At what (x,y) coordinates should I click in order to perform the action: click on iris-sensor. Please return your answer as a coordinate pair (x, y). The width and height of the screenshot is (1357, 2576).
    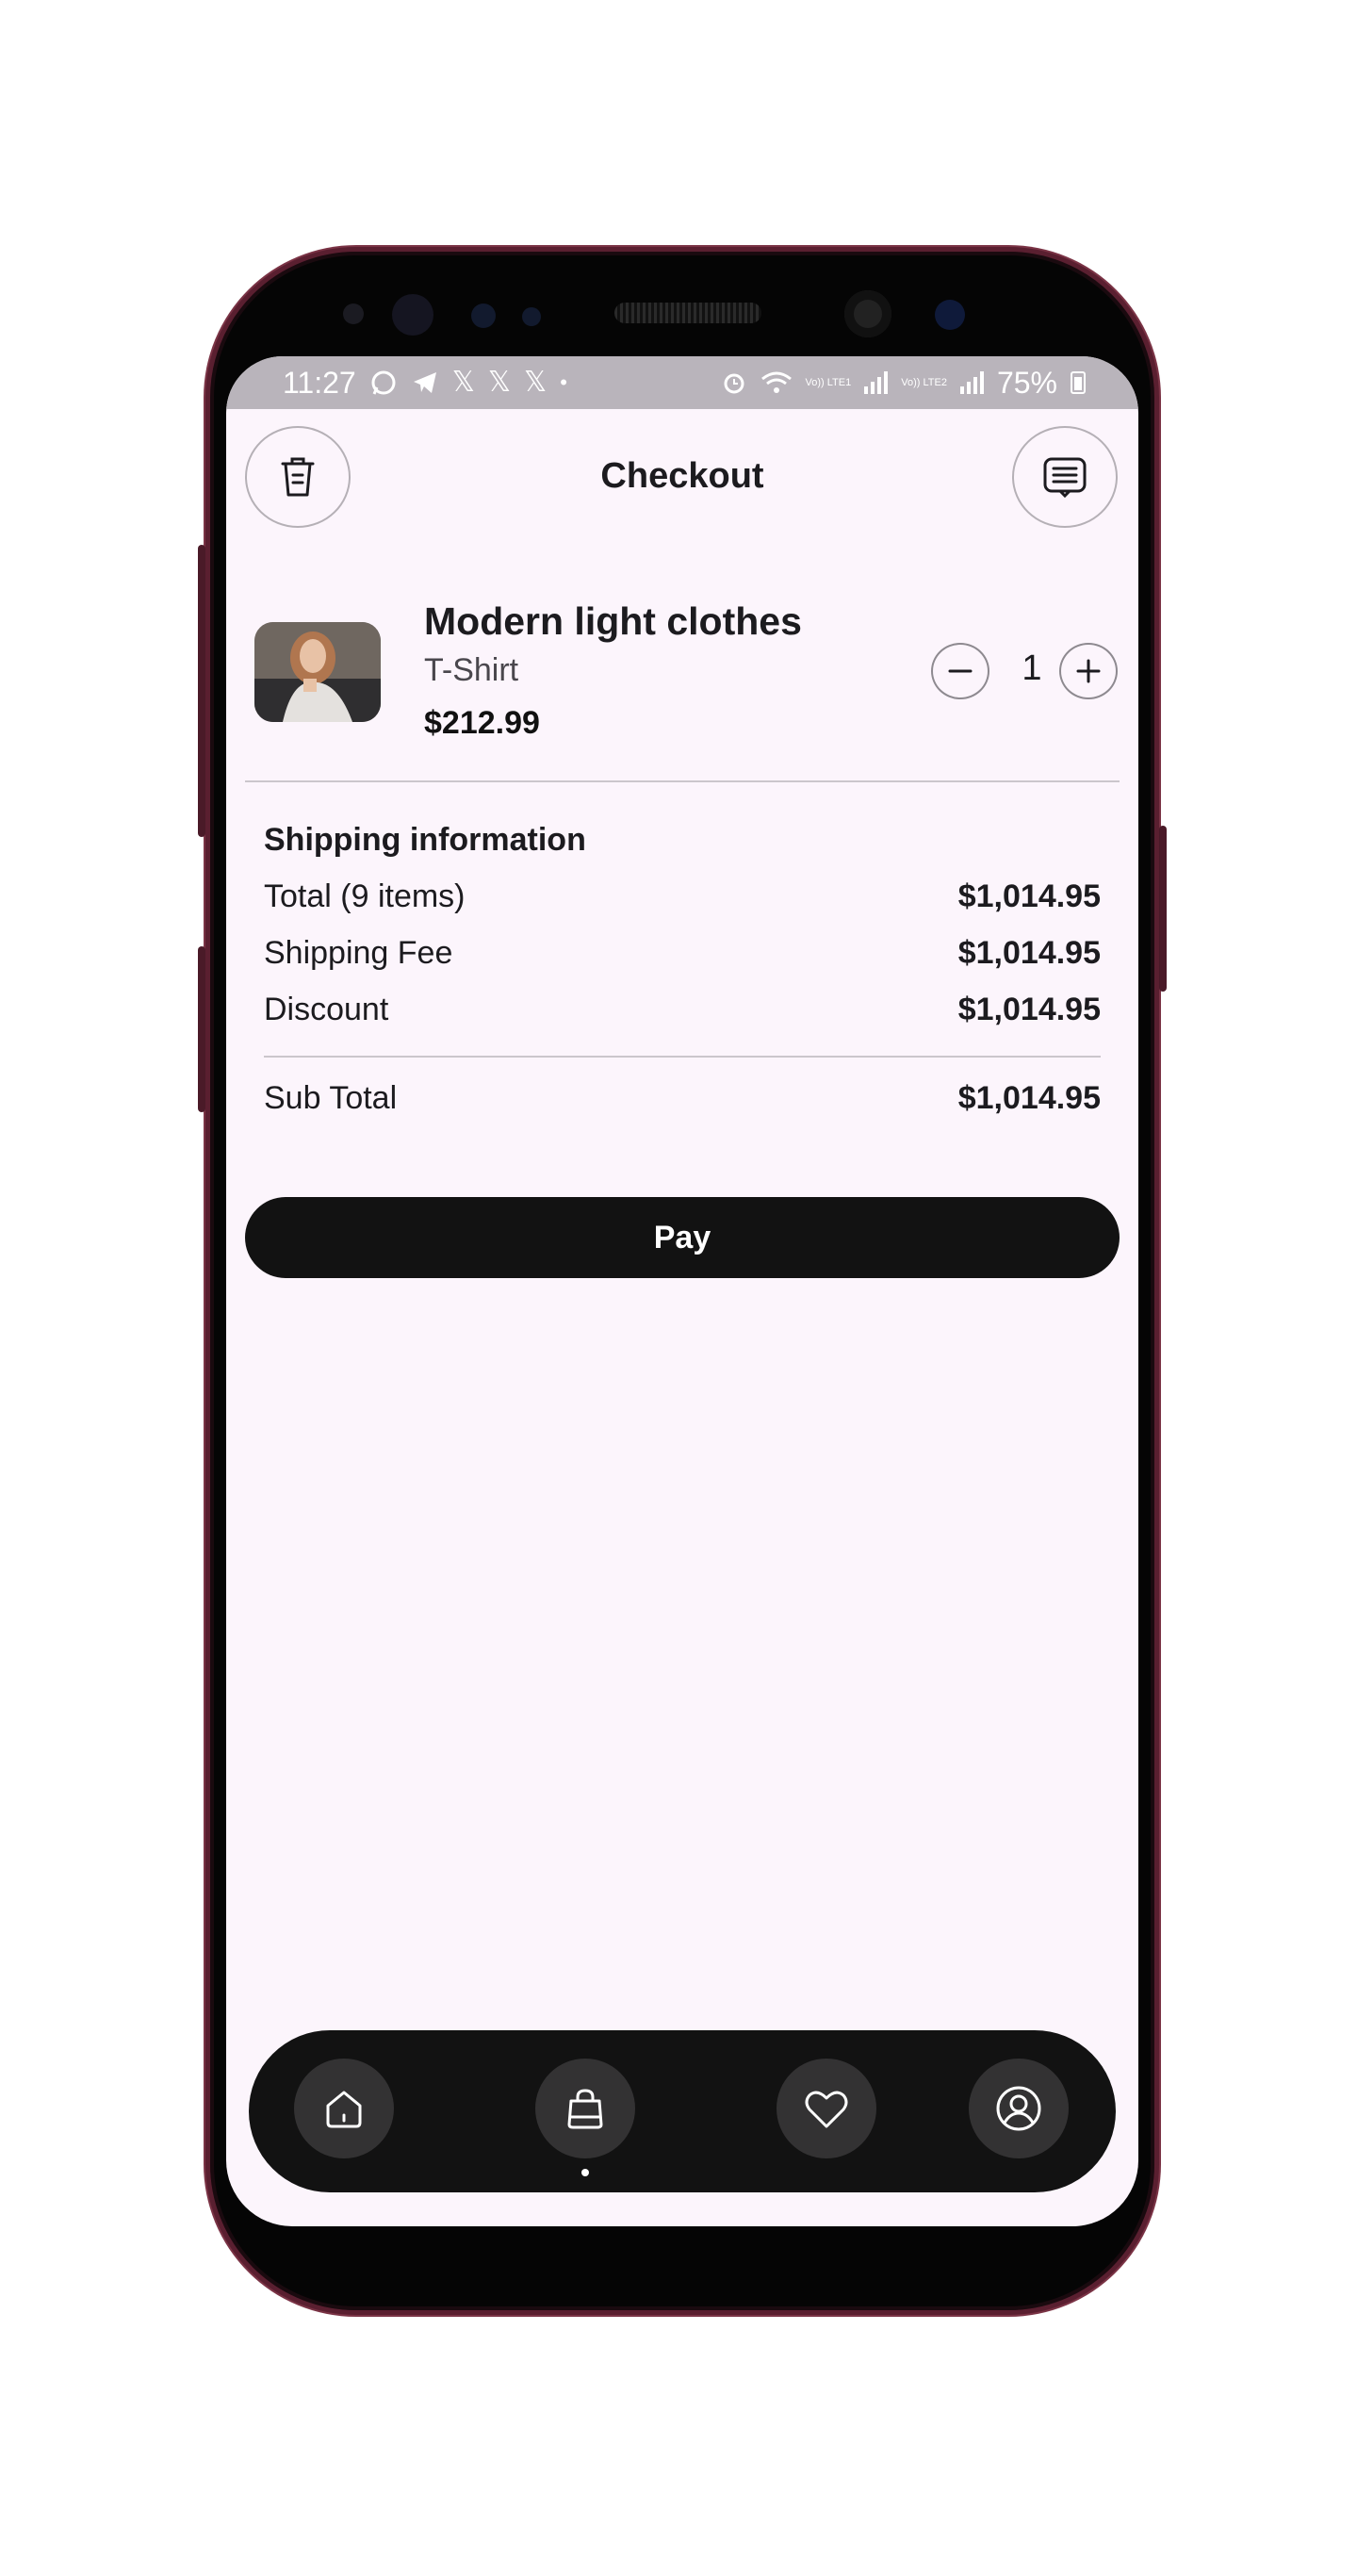
    Looking at the image, I should click on (412, 315).